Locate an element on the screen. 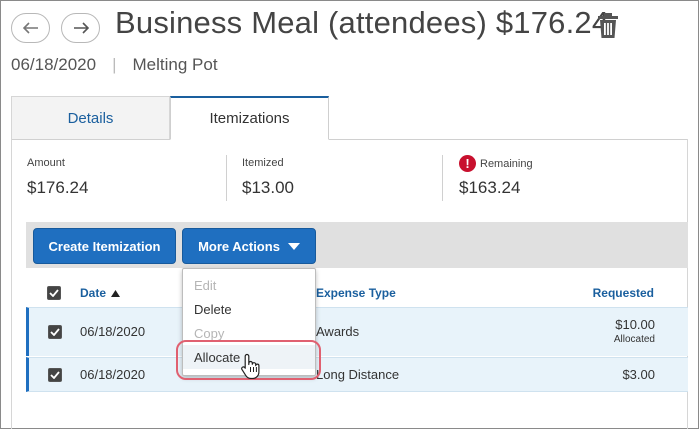  amount-label: Amount is located at coordinates (46, 163).